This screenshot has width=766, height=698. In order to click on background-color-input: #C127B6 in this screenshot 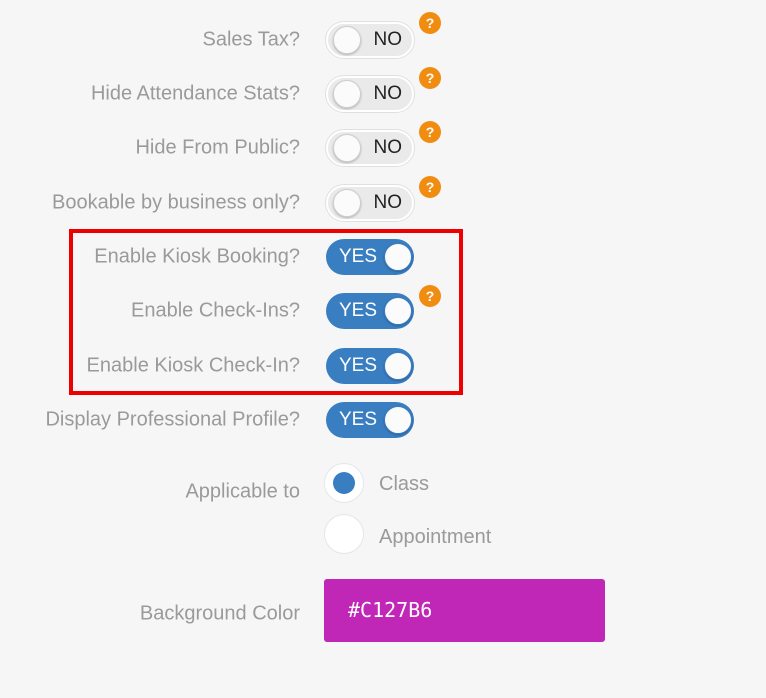, I will do `click(464, 610)`.